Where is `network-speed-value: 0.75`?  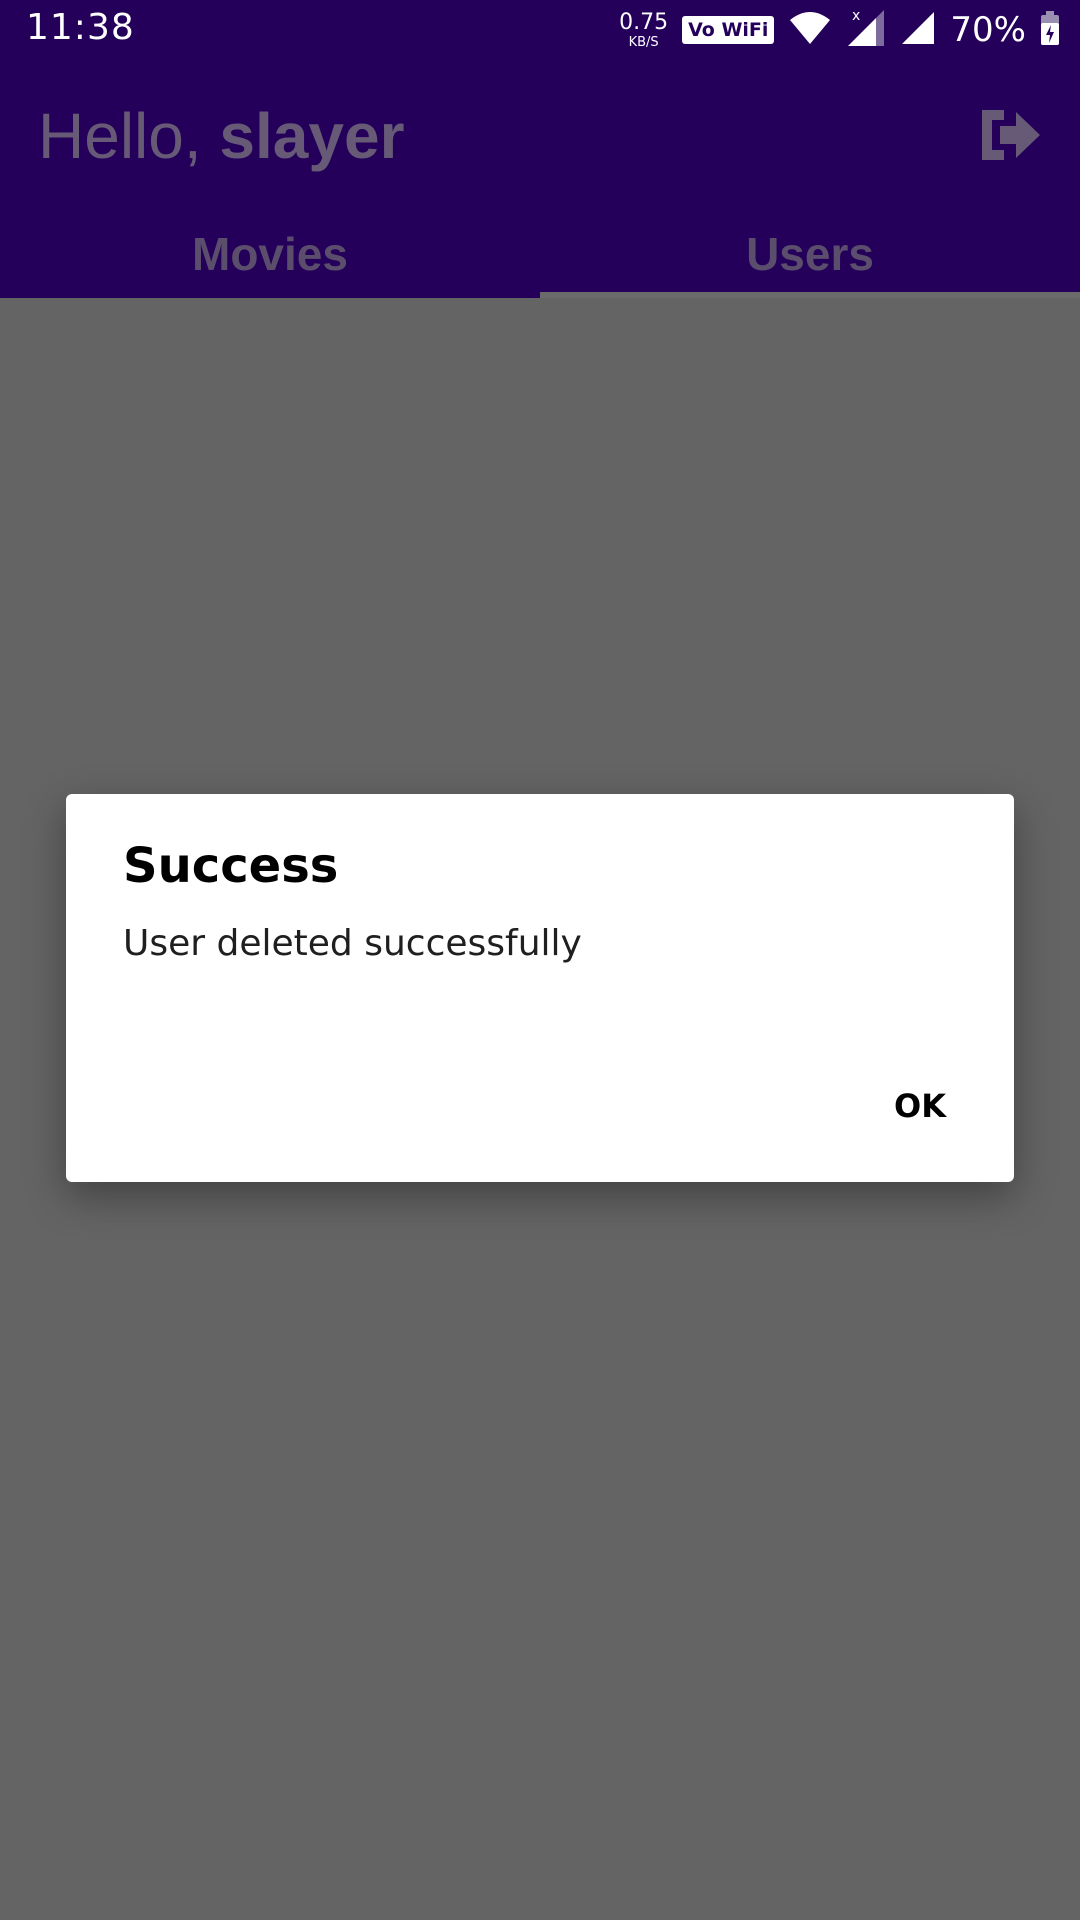 network-speed-value: 0.75 is located at coordinates (644, 22).